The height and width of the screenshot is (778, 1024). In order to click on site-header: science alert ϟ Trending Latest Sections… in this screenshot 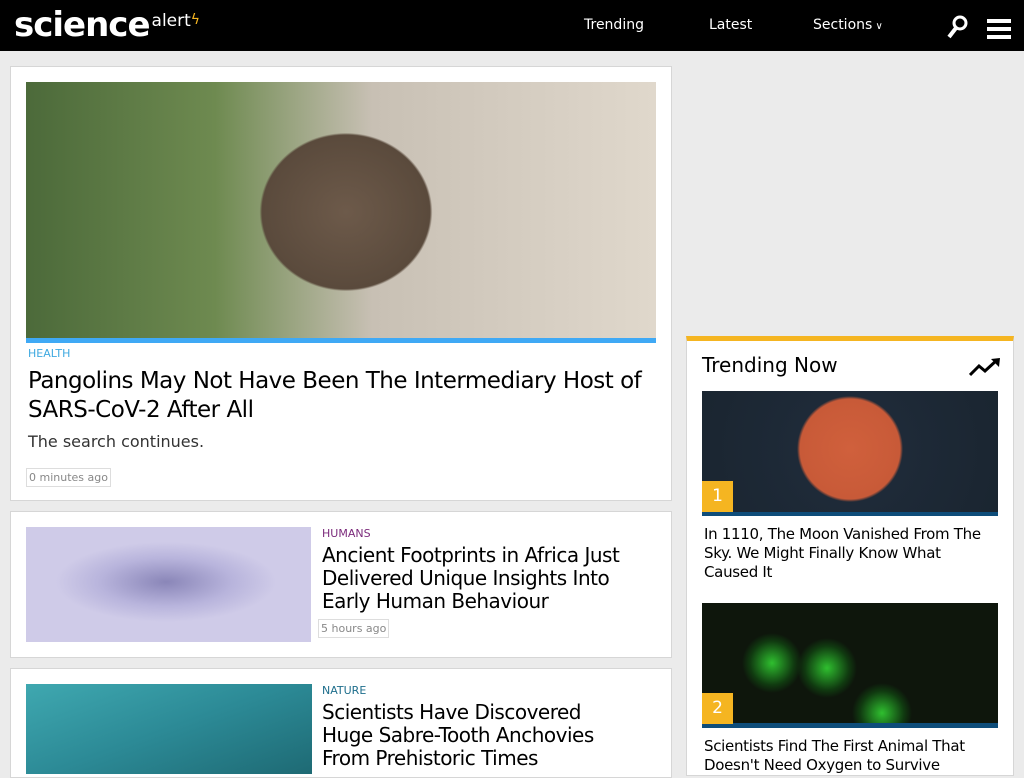, I will do `click(512, 25)`.